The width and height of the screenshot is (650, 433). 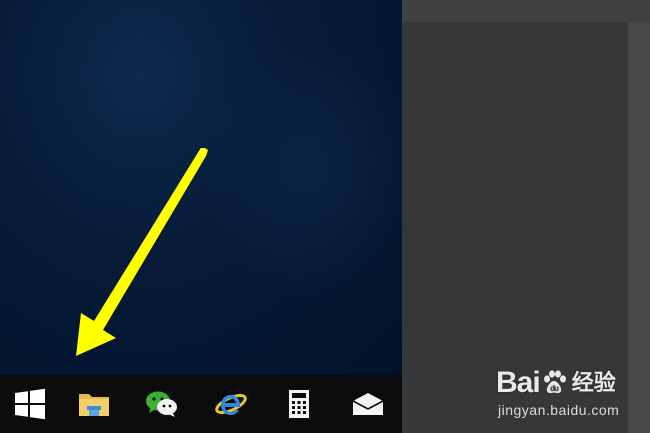 I want to click on yellow-arrow-annotation, so click(x=142, y=252).